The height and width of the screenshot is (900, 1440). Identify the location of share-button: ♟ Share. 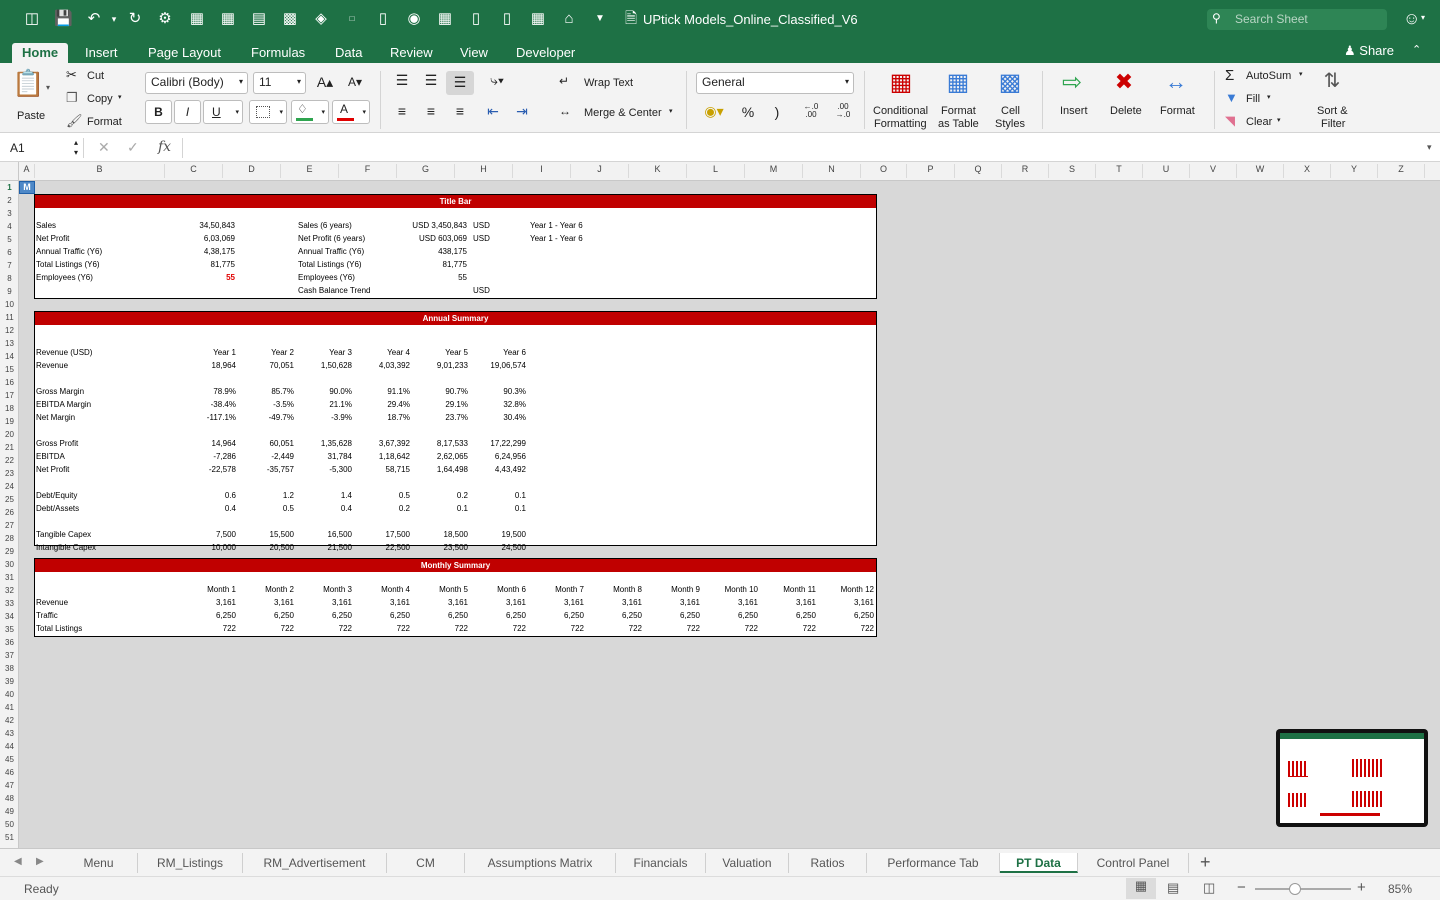
(1369, 51).